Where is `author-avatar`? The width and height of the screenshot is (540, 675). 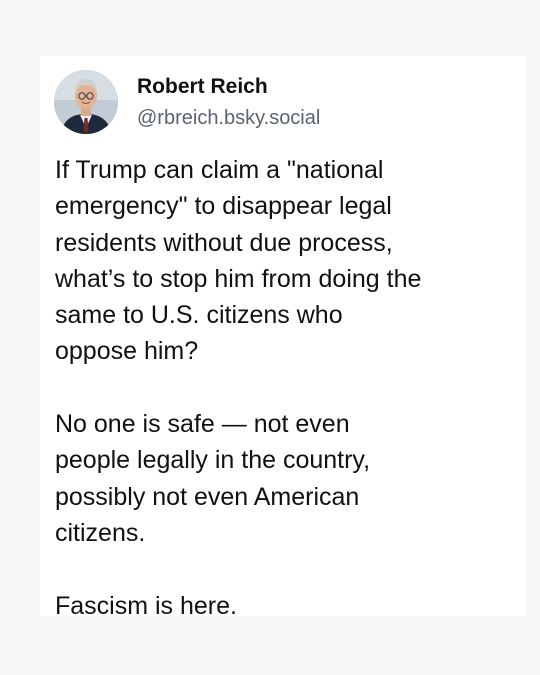 author-avatar is located at coordinates (86, 102).